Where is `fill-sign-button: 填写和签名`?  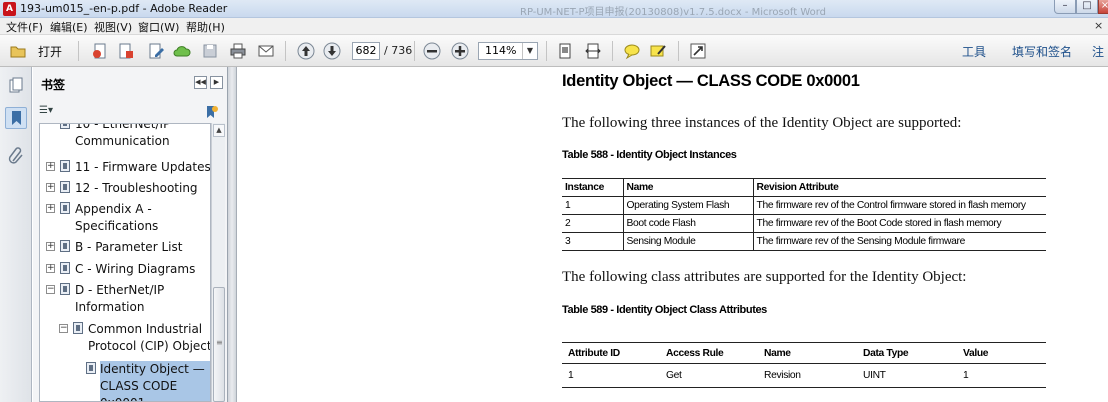
fill-sign-button: 填写和签名 is located at coordinates (1042, 51).